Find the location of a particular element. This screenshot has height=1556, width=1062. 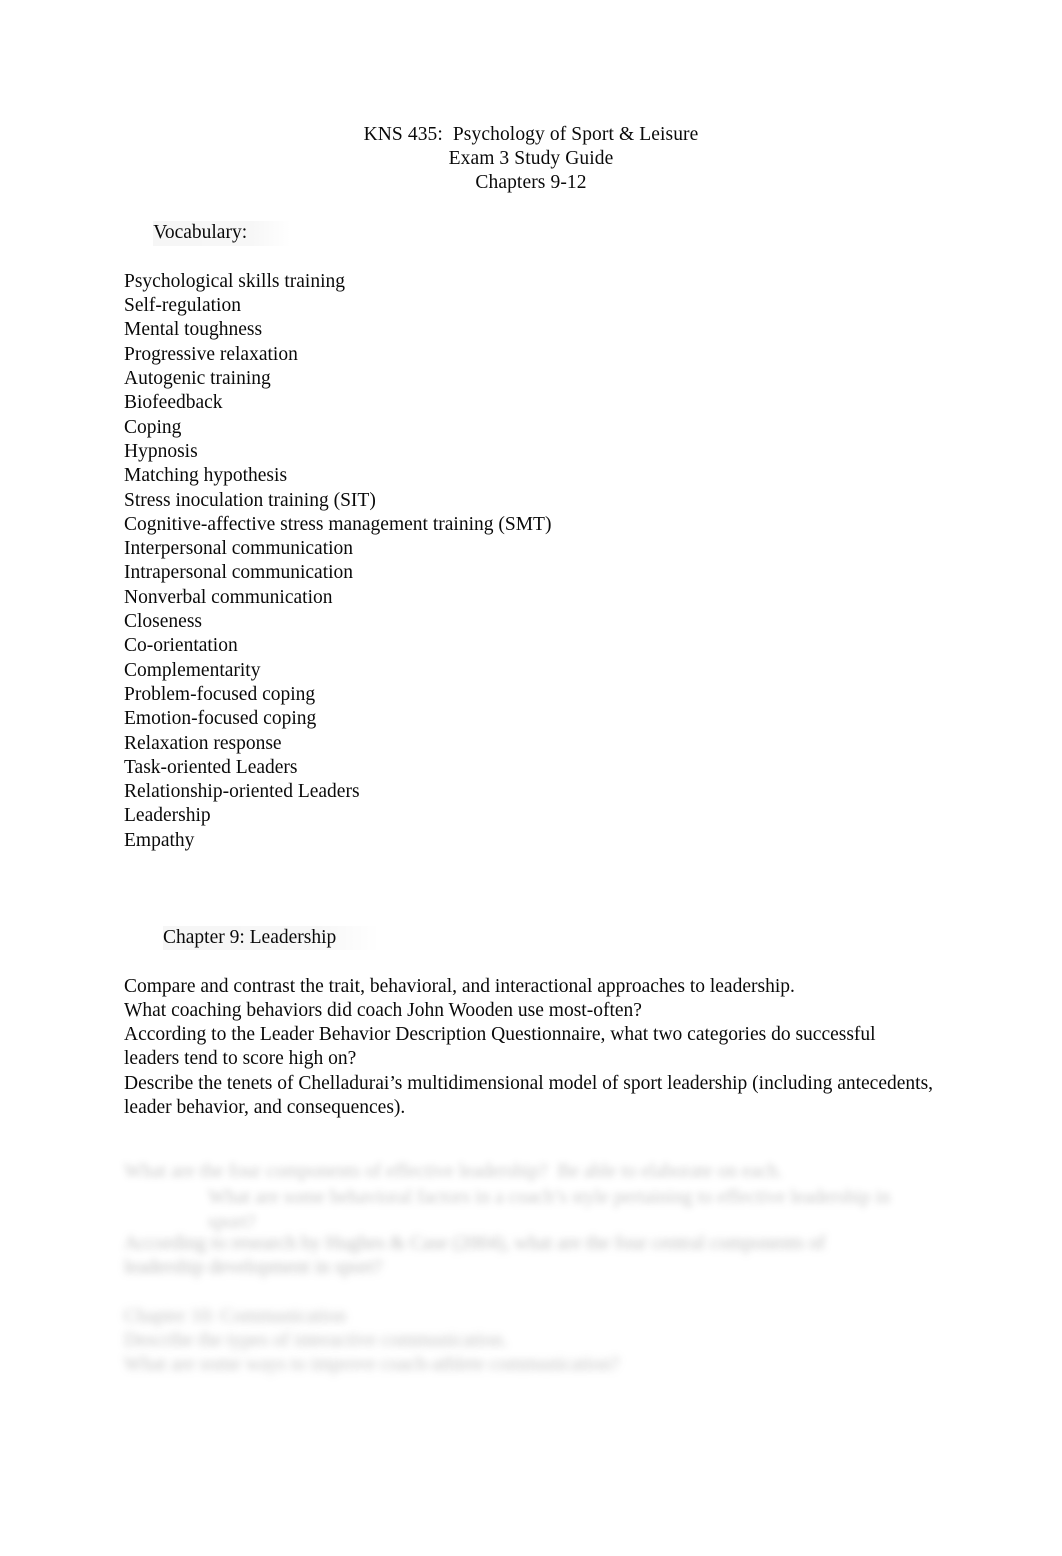

chapter-9-heading-text: Chapter 9: Leadership is located at coordinates (272, 938).